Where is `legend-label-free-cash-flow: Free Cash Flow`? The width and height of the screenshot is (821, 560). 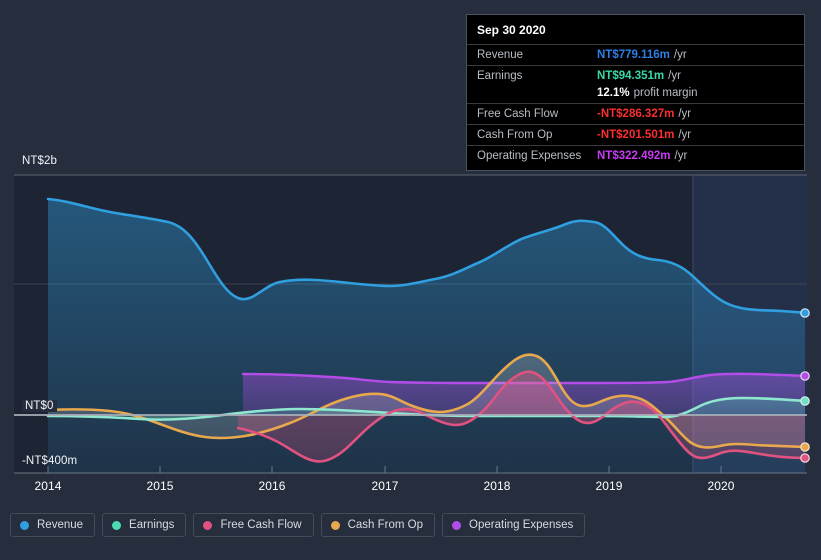
legend-label-free-cash-flow: Free Cash Flow is located at coordinates (261, 525).